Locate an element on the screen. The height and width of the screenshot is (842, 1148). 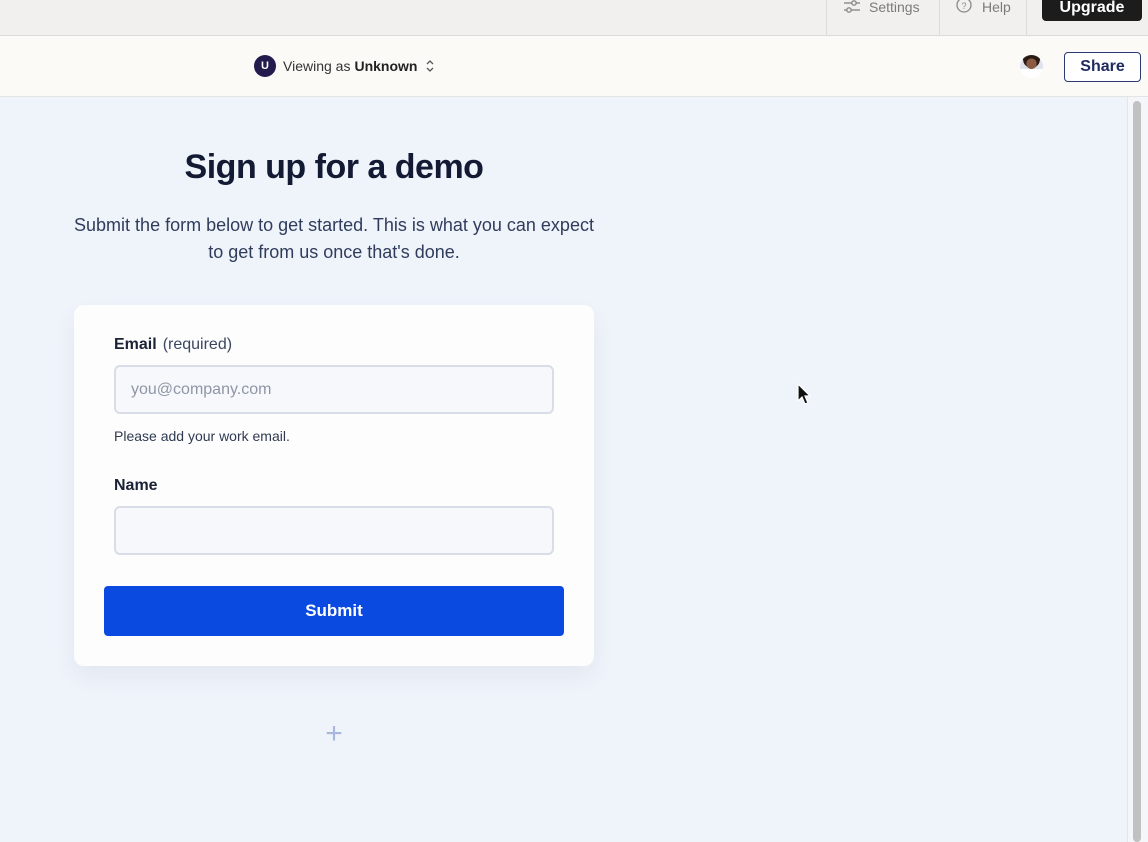
name-field is located at coordinates (334, 530).